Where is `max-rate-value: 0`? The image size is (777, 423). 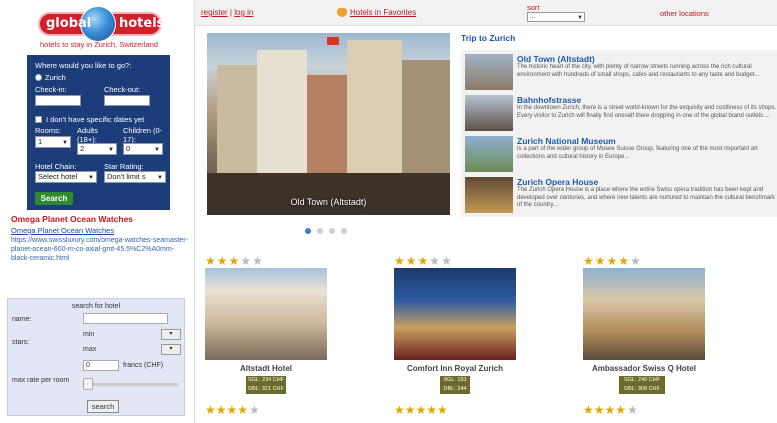
max-rate-value: 0 is located at coordinates (88, 365).